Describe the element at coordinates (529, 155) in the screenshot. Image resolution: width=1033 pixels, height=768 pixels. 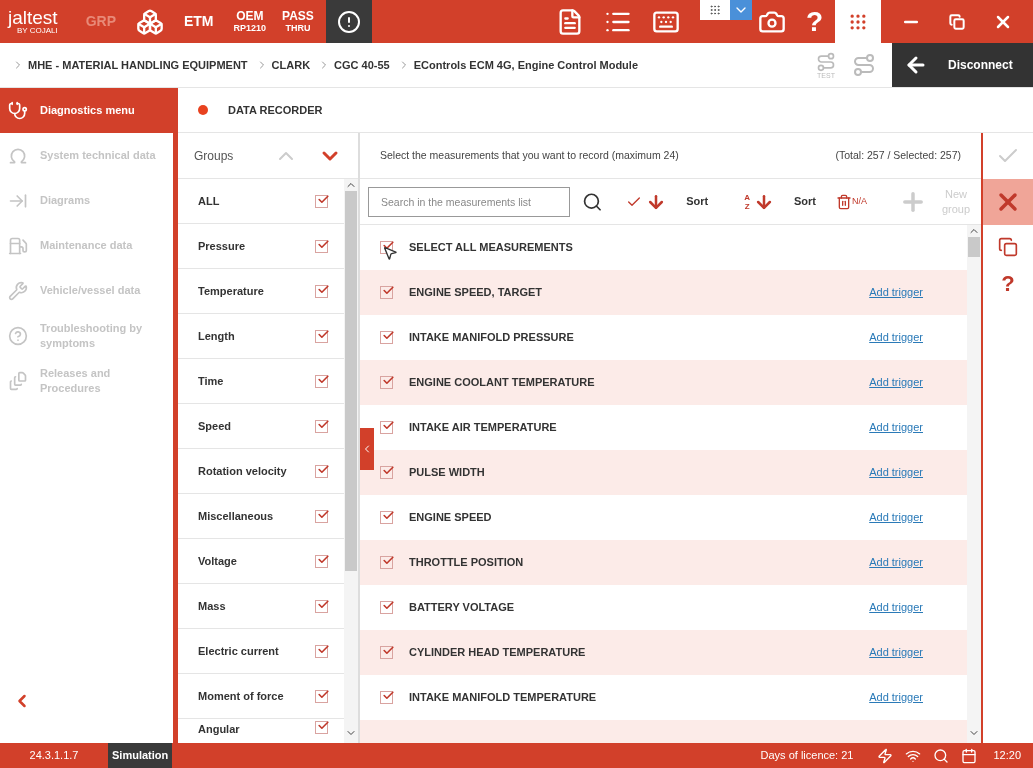
I see `instructions-text: Select the measurements that you want to record (maximum 24)` at that location.